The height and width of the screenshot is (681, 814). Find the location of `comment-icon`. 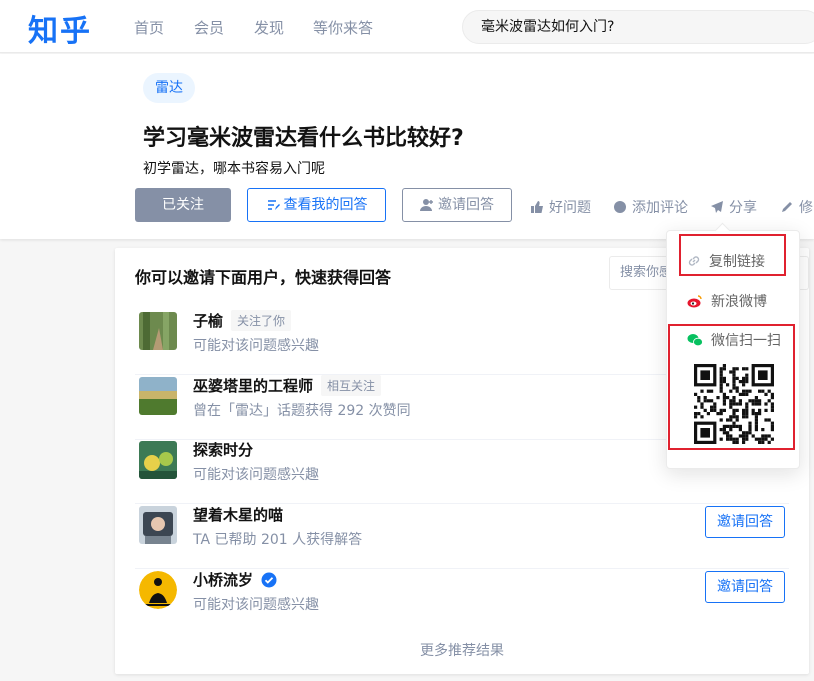

comment-icon is located at coordinates (620, 207).